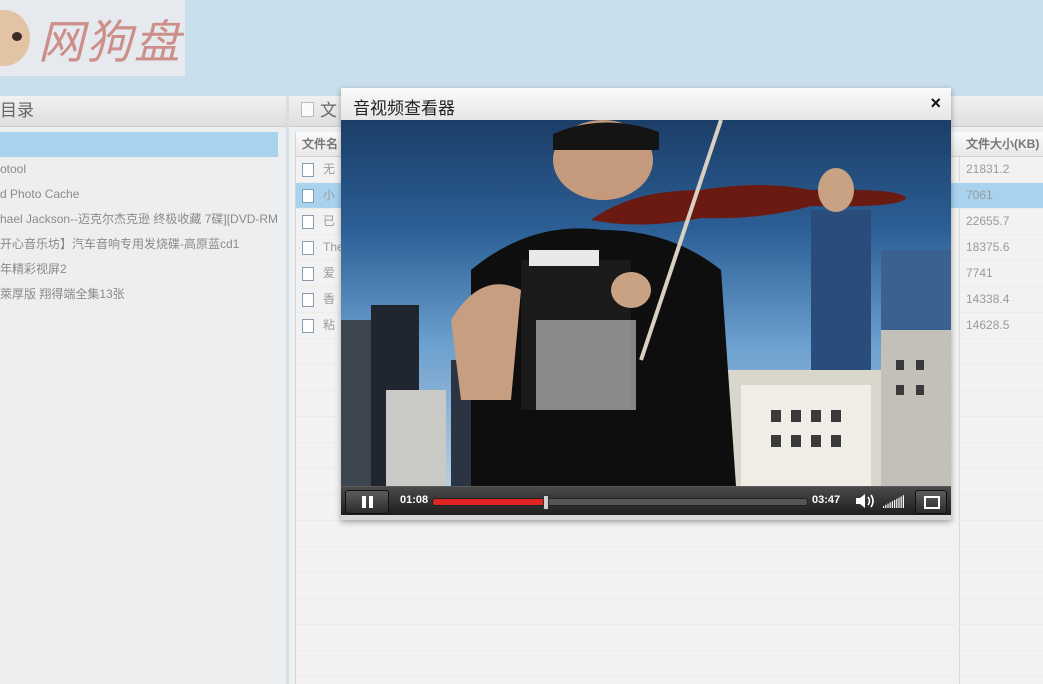 Image resolution: width=1043 pixels, height=684 pixels. I want to click on tree-item: 年精彩视屏2, so click(139, 269).